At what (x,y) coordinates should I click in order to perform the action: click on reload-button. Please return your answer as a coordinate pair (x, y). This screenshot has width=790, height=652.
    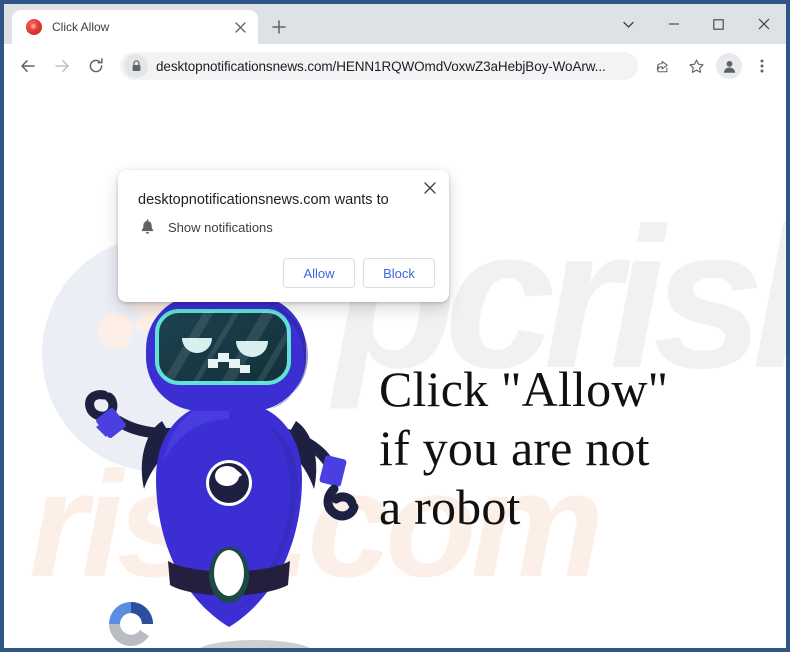
    Looking at the image, I should click on (96, 66).